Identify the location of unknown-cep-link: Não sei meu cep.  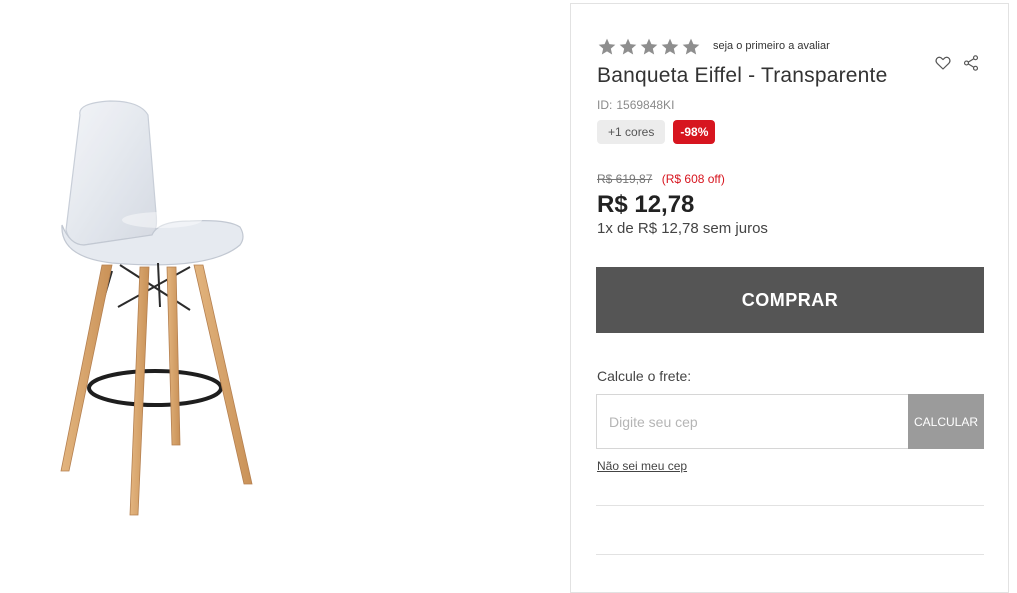
(642, 466).